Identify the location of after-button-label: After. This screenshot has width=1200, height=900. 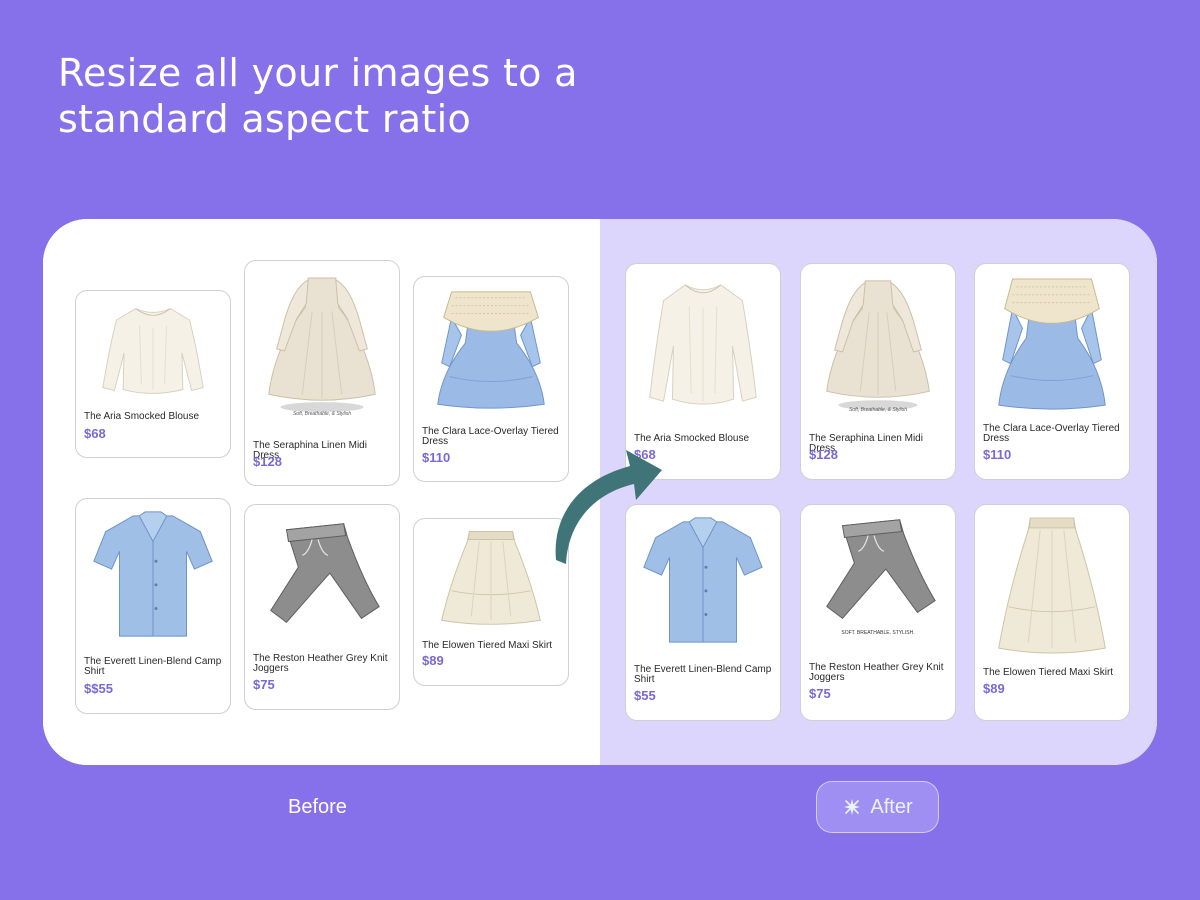
(891, 806).